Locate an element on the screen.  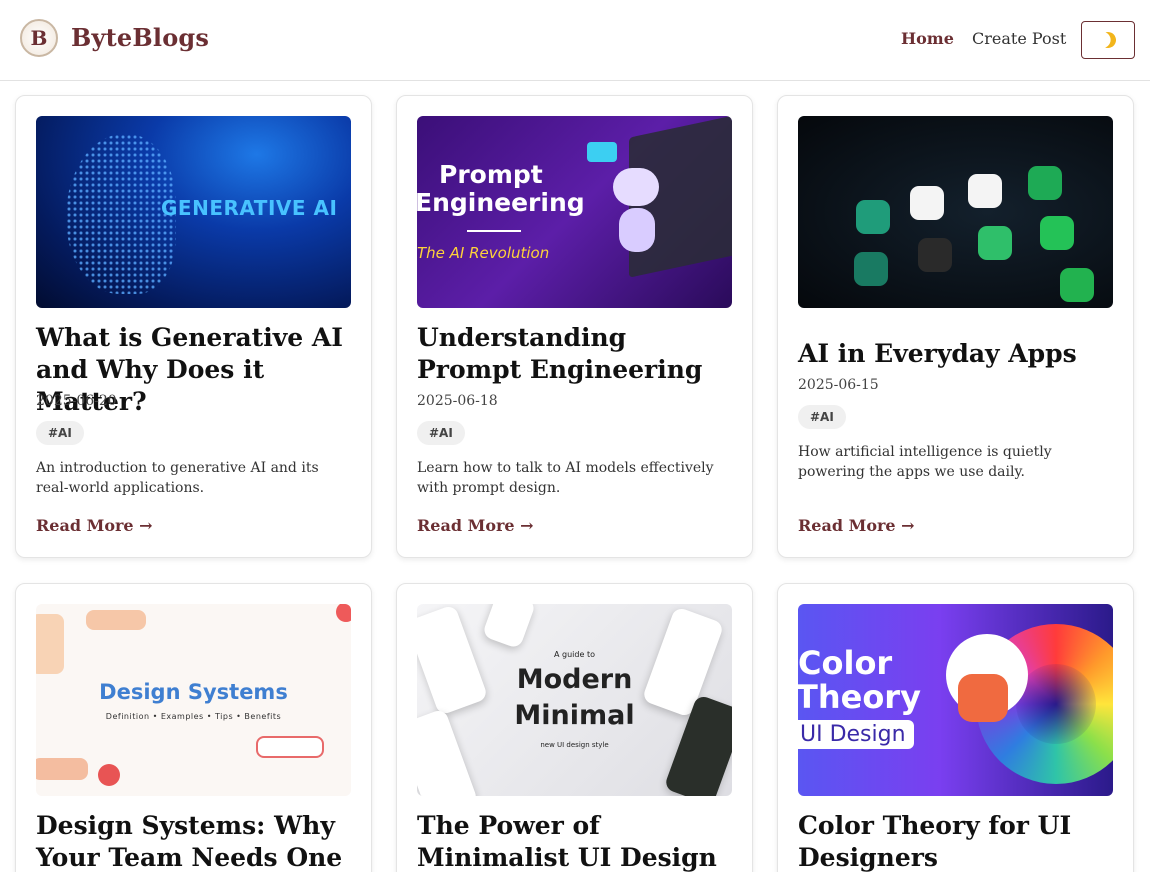
thumbnail-text: A guide to is located at coordinates (574, 654).